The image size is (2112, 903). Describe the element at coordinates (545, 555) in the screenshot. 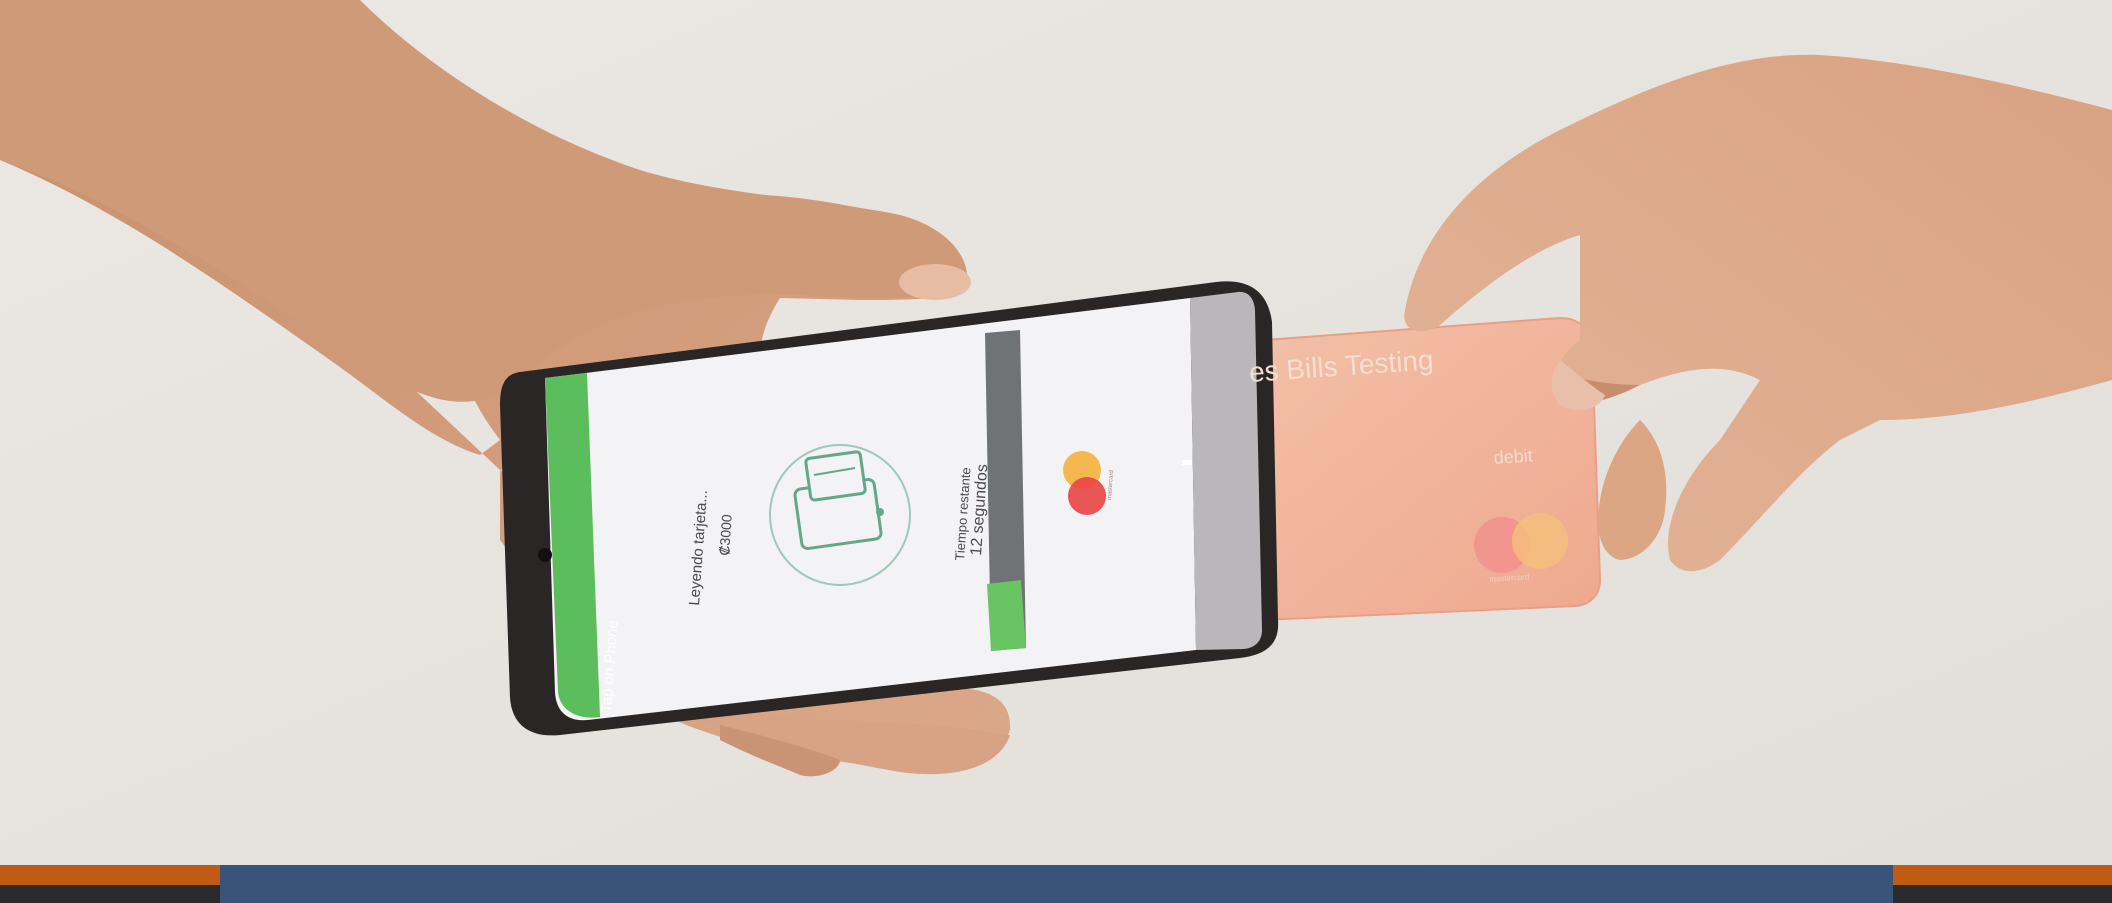

I see `front-camera-icon` at that location.